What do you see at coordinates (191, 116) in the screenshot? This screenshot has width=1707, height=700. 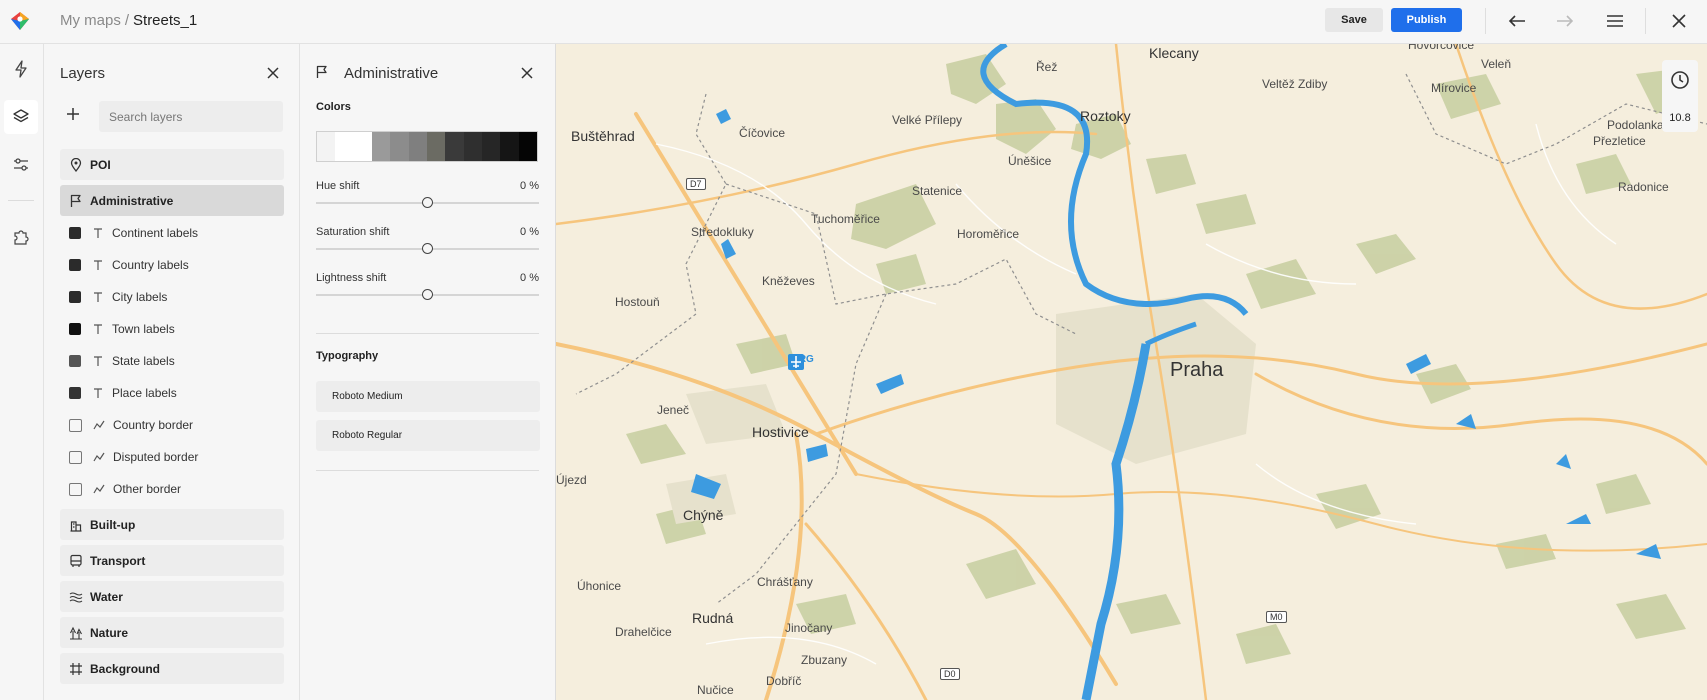 I see `search-layers-input` at bounding box center [191, 116].